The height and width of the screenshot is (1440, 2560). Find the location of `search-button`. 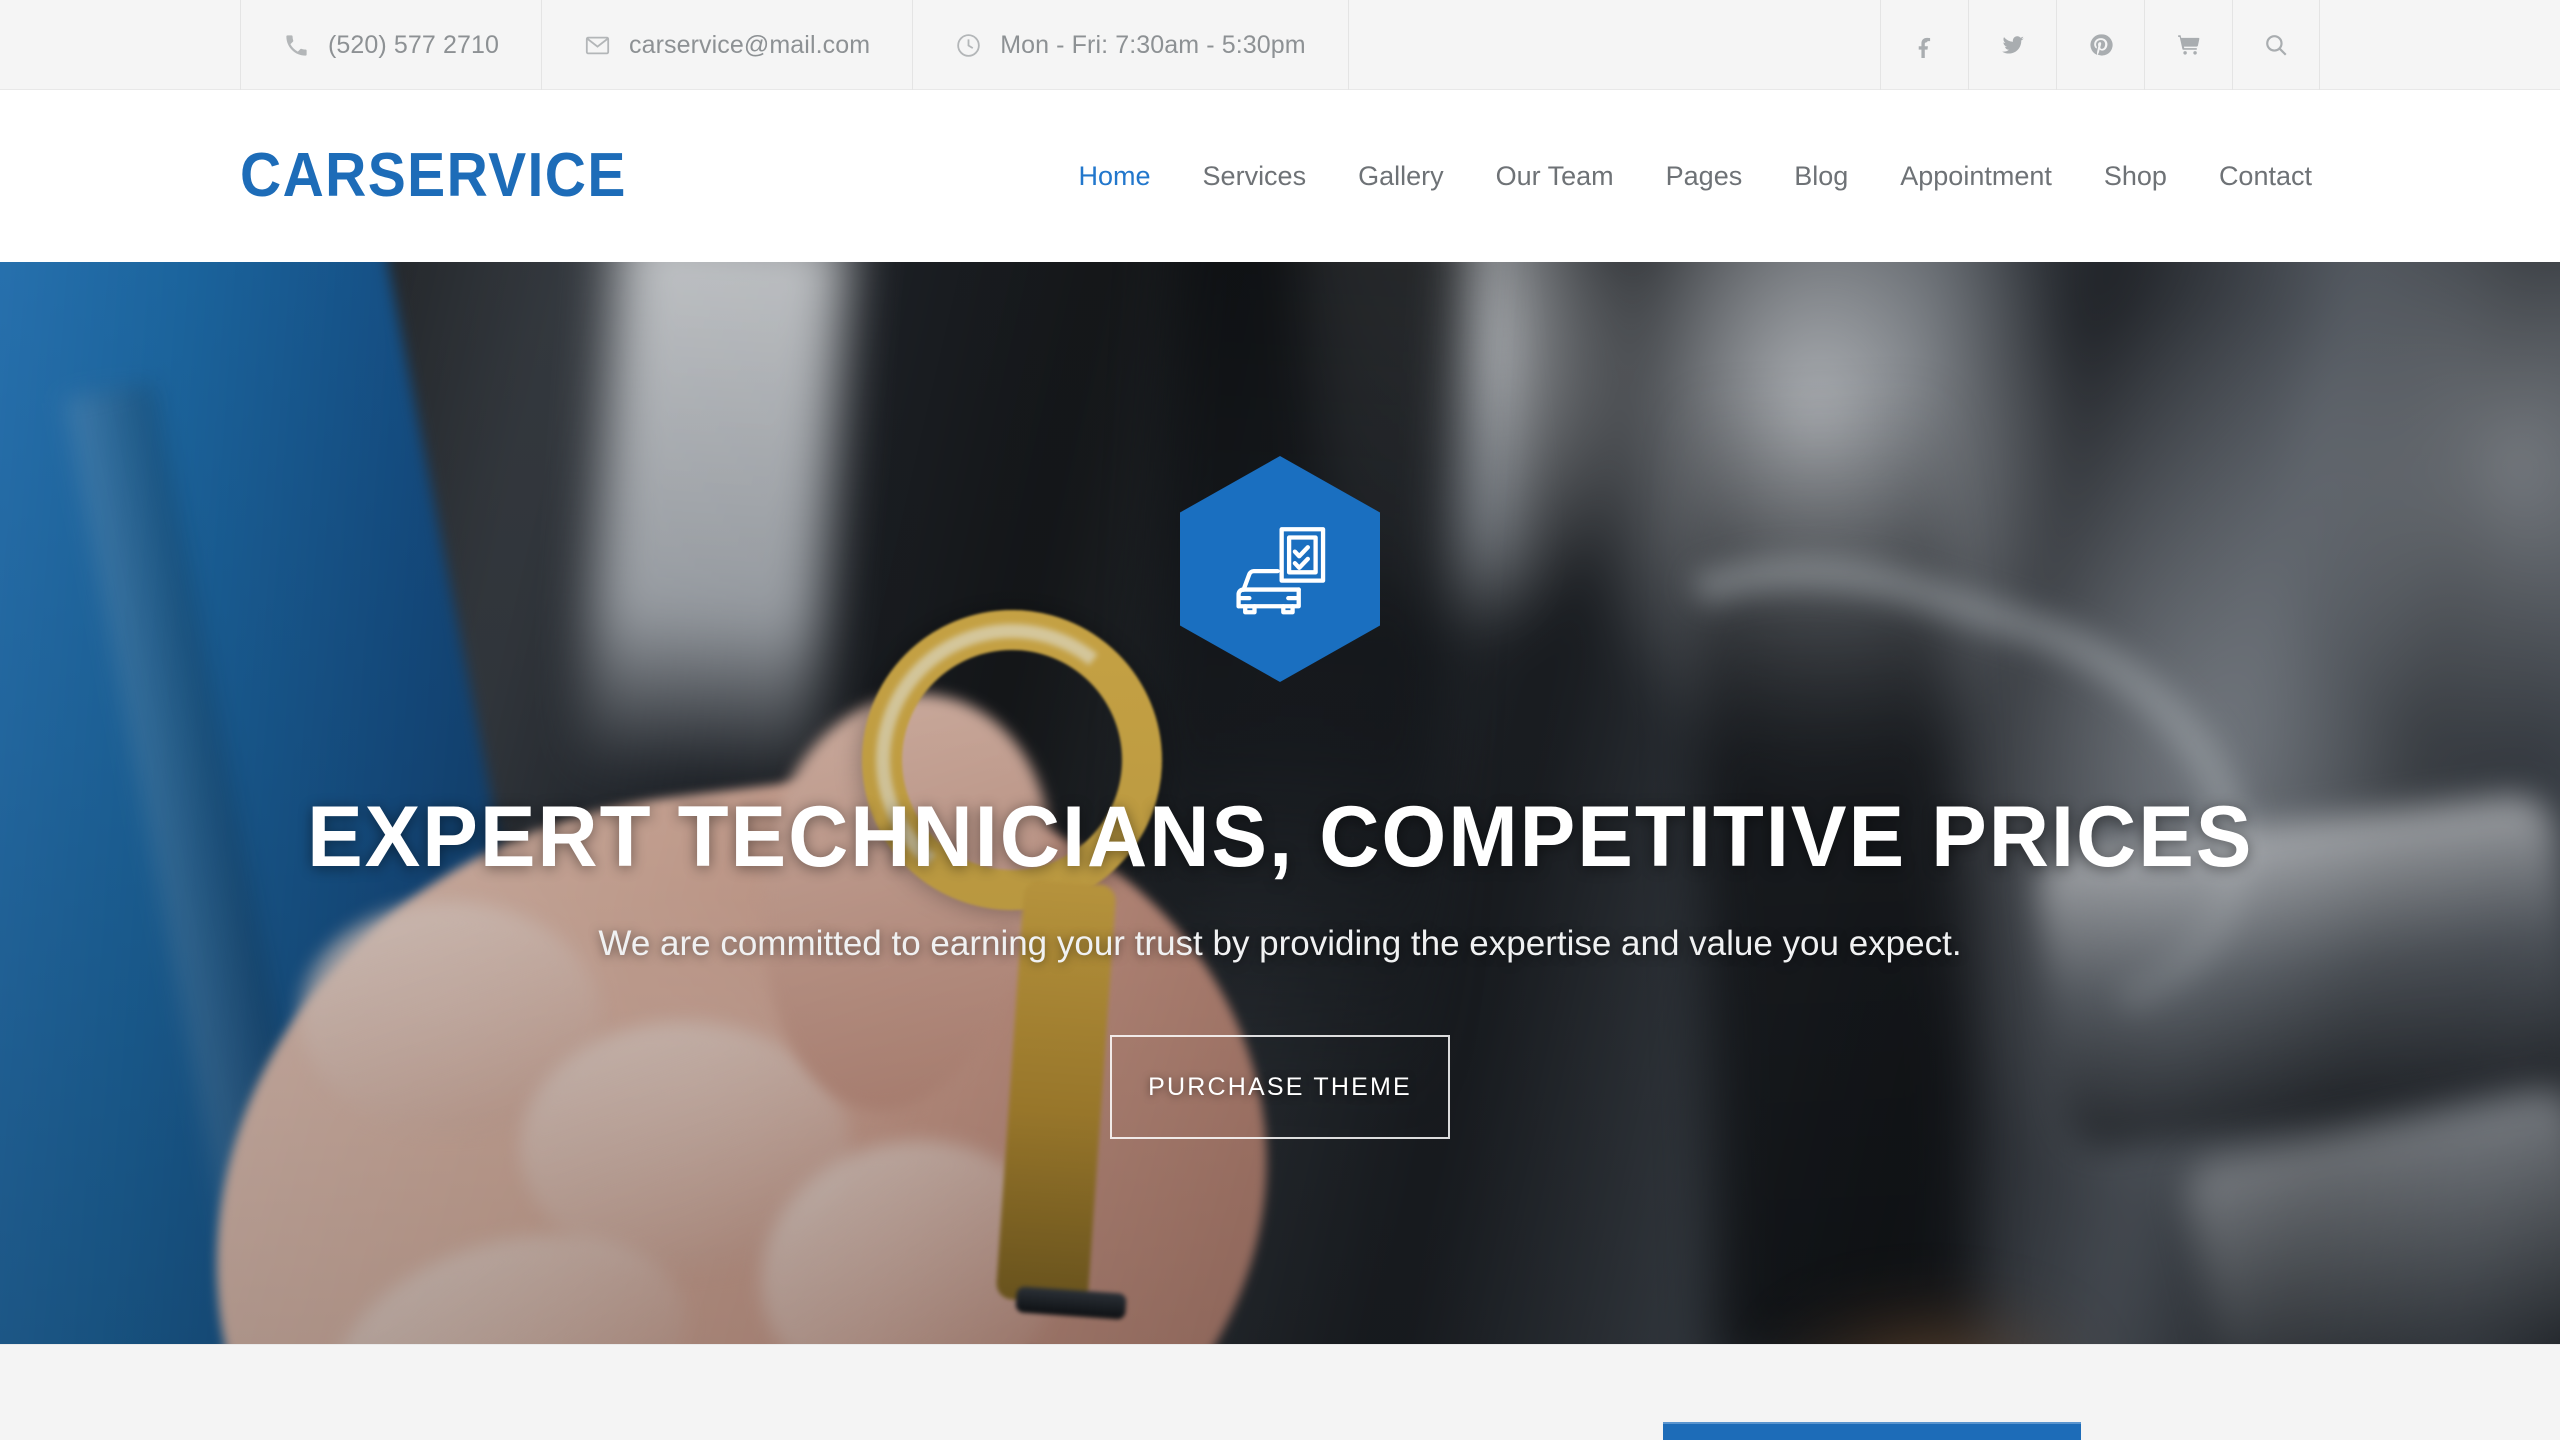

search-button is located at coordinates (2276, 45).